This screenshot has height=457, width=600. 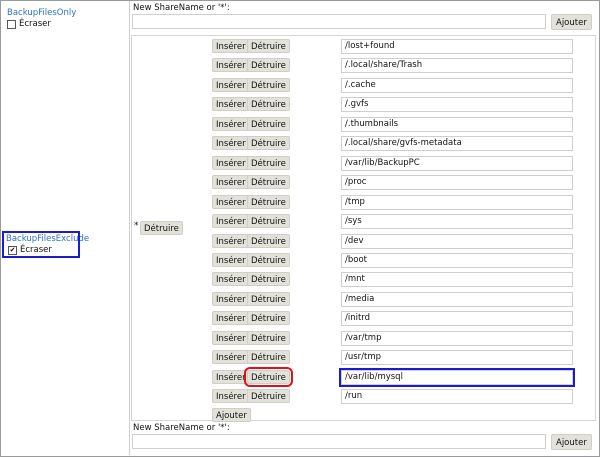 I want to click on exclude-path-input: /boot, so click(x=457, y=260).